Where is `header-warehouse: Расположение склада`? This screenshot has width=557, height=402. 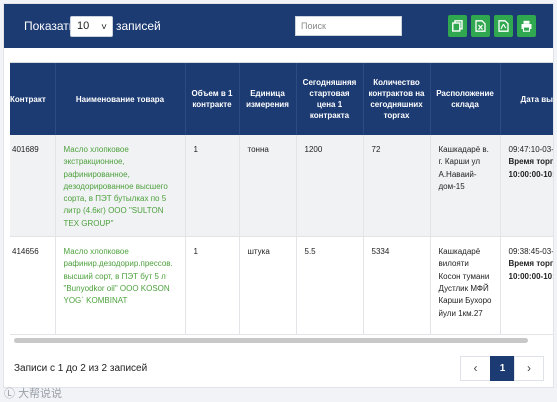 header-warehouse: Расположение склада is located at coordinates (465, 99).